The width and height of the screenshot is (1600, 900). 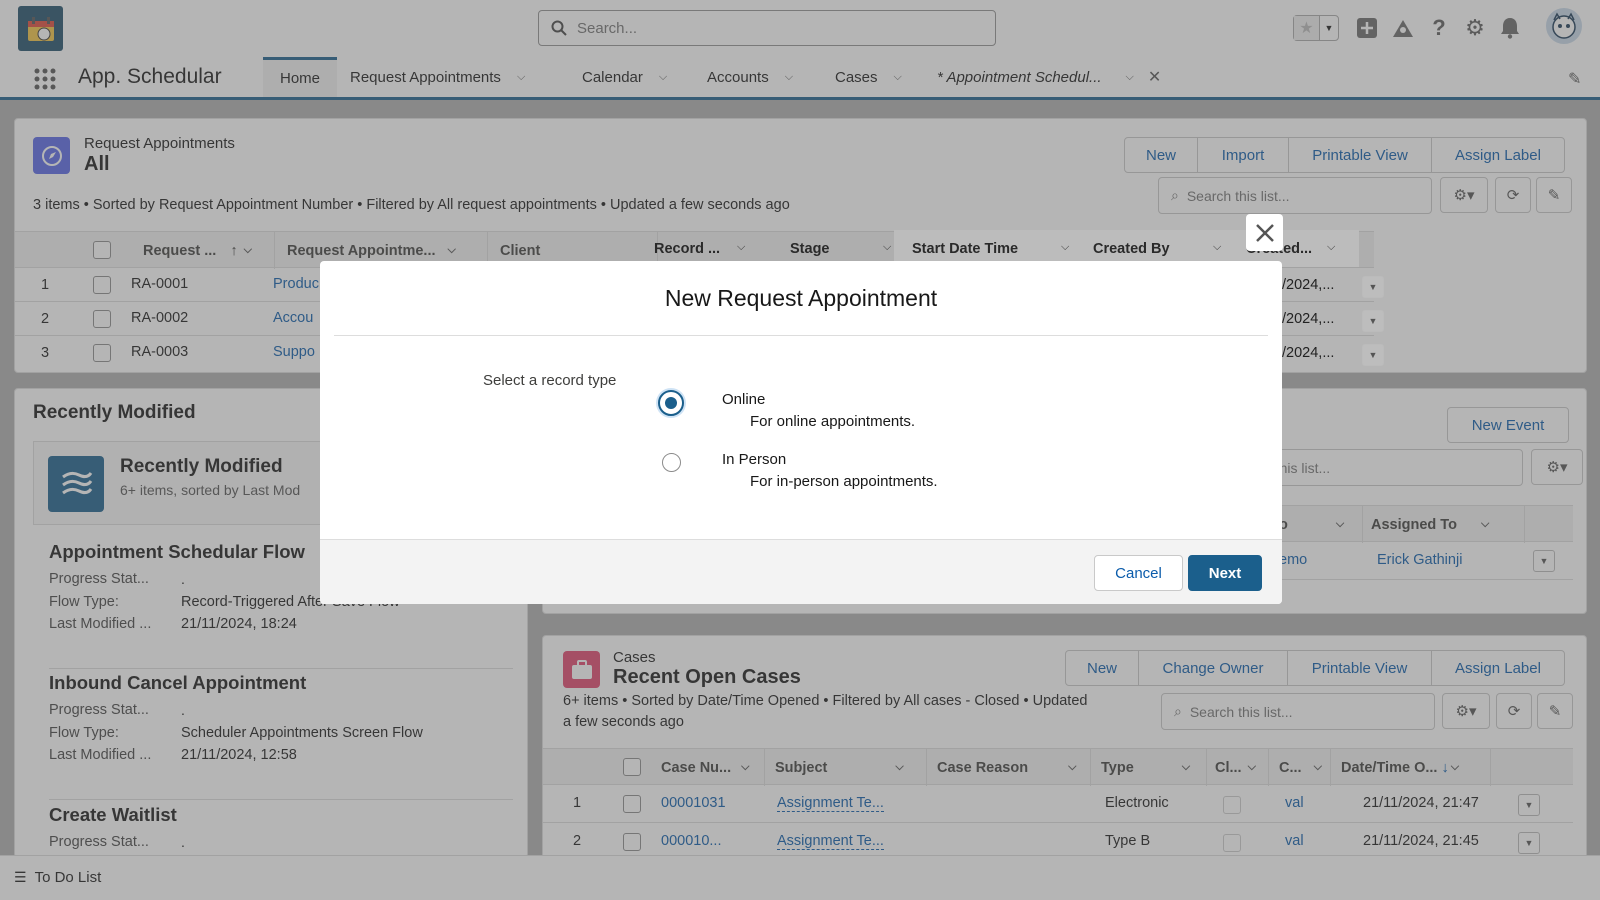 What do you see at coordinates (550, 380) in the screenshot?
I see `record-type-prompt: Select a record type` at bounding box center [550, 380].